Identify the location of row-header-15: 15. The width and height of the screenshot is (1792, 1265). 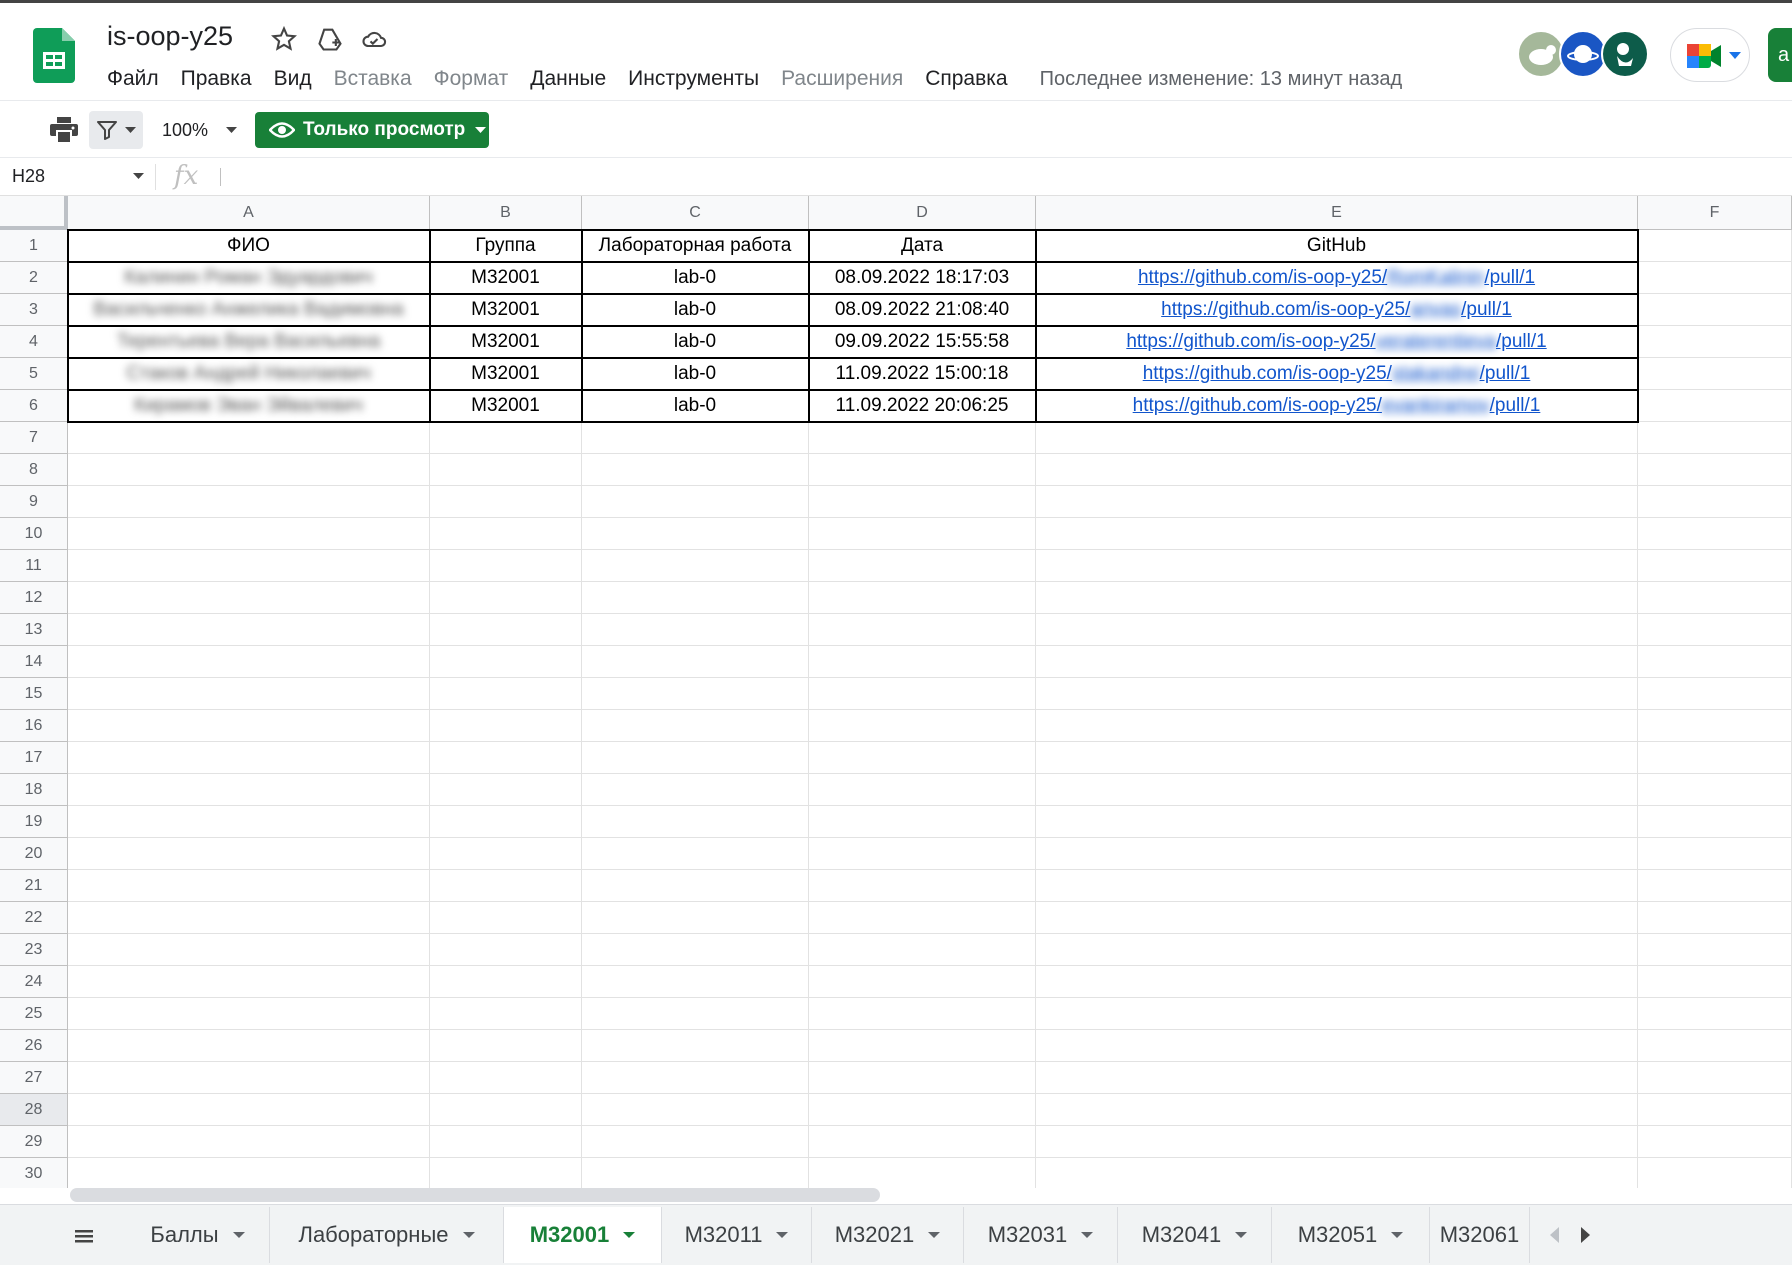
(34, 694).